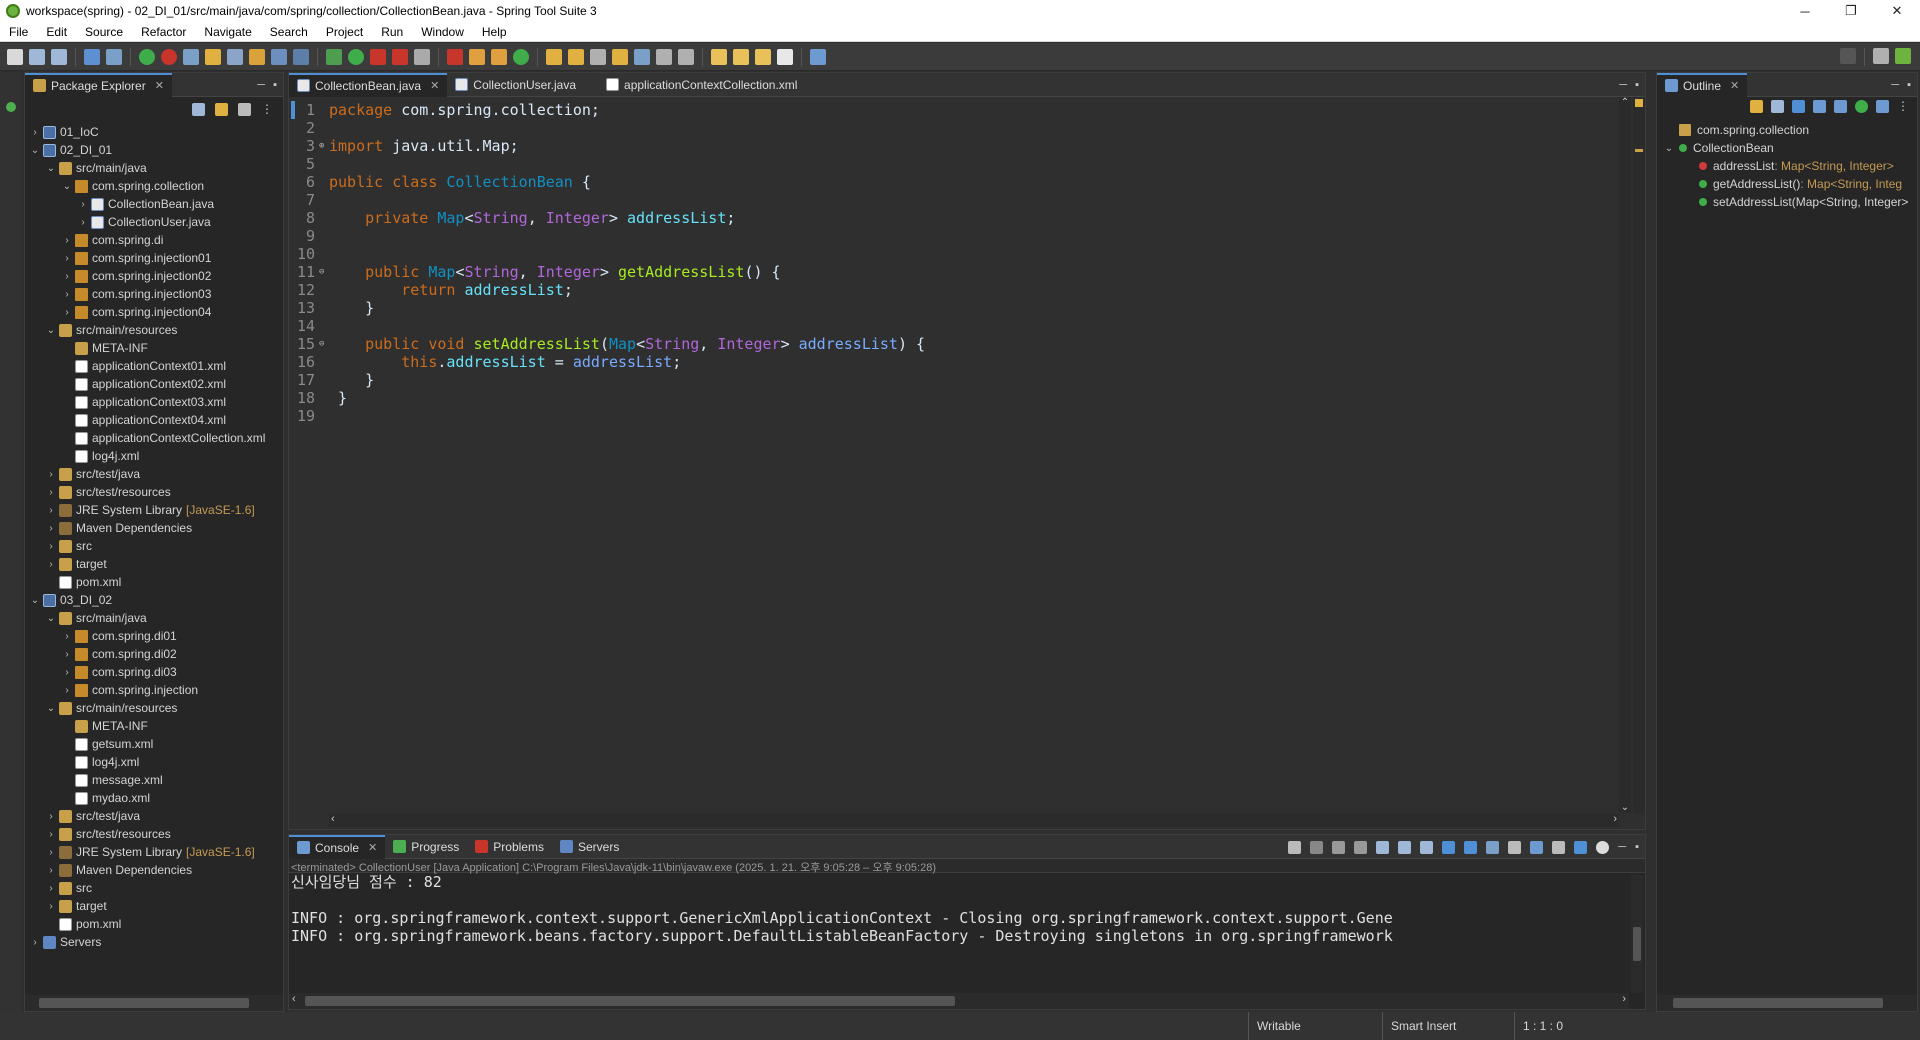 The height and width of the screenshot is (1040, 1920). I want to click on menu-run: Run, so click(392, 32).